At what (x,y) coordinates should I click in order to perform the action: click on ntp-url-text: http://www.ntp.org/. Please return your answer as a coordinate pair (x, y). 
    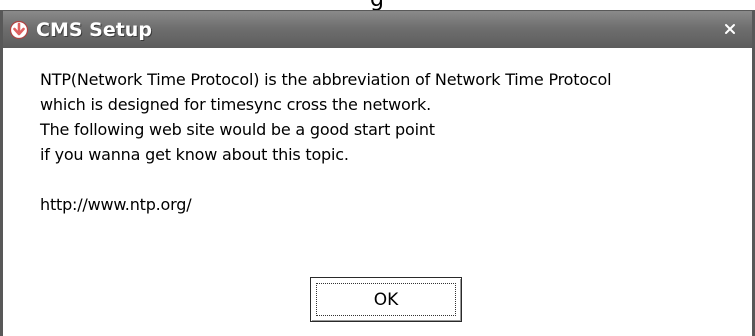
    Looking at the image, I should click on (116, 204).